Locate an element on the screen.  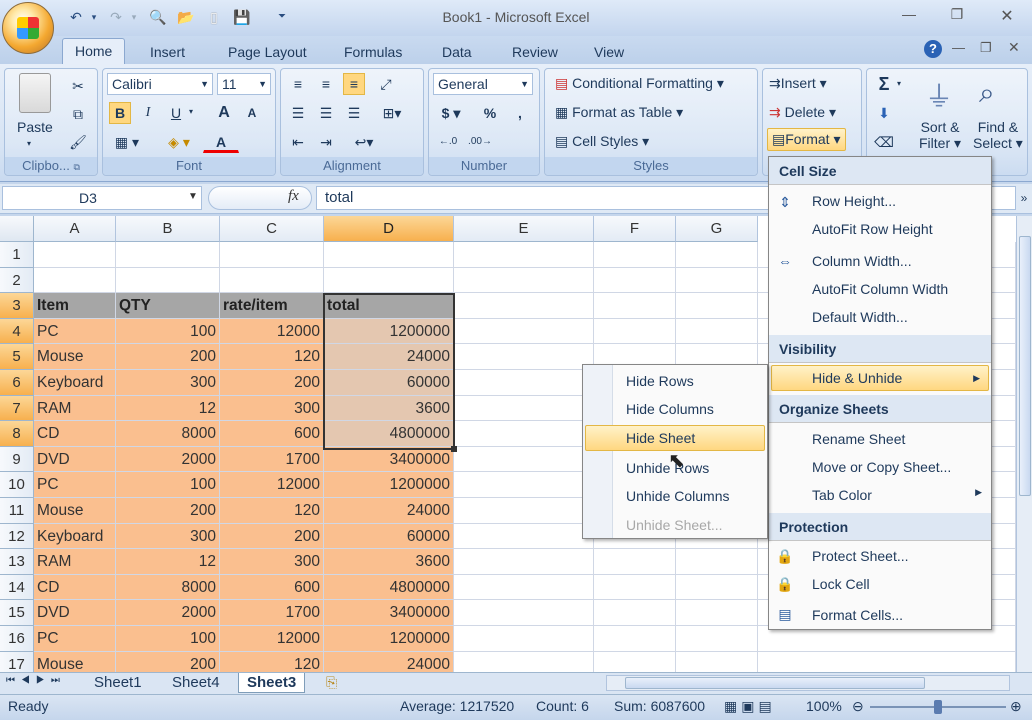
italic-button: I is located at coordinates (148, 113).